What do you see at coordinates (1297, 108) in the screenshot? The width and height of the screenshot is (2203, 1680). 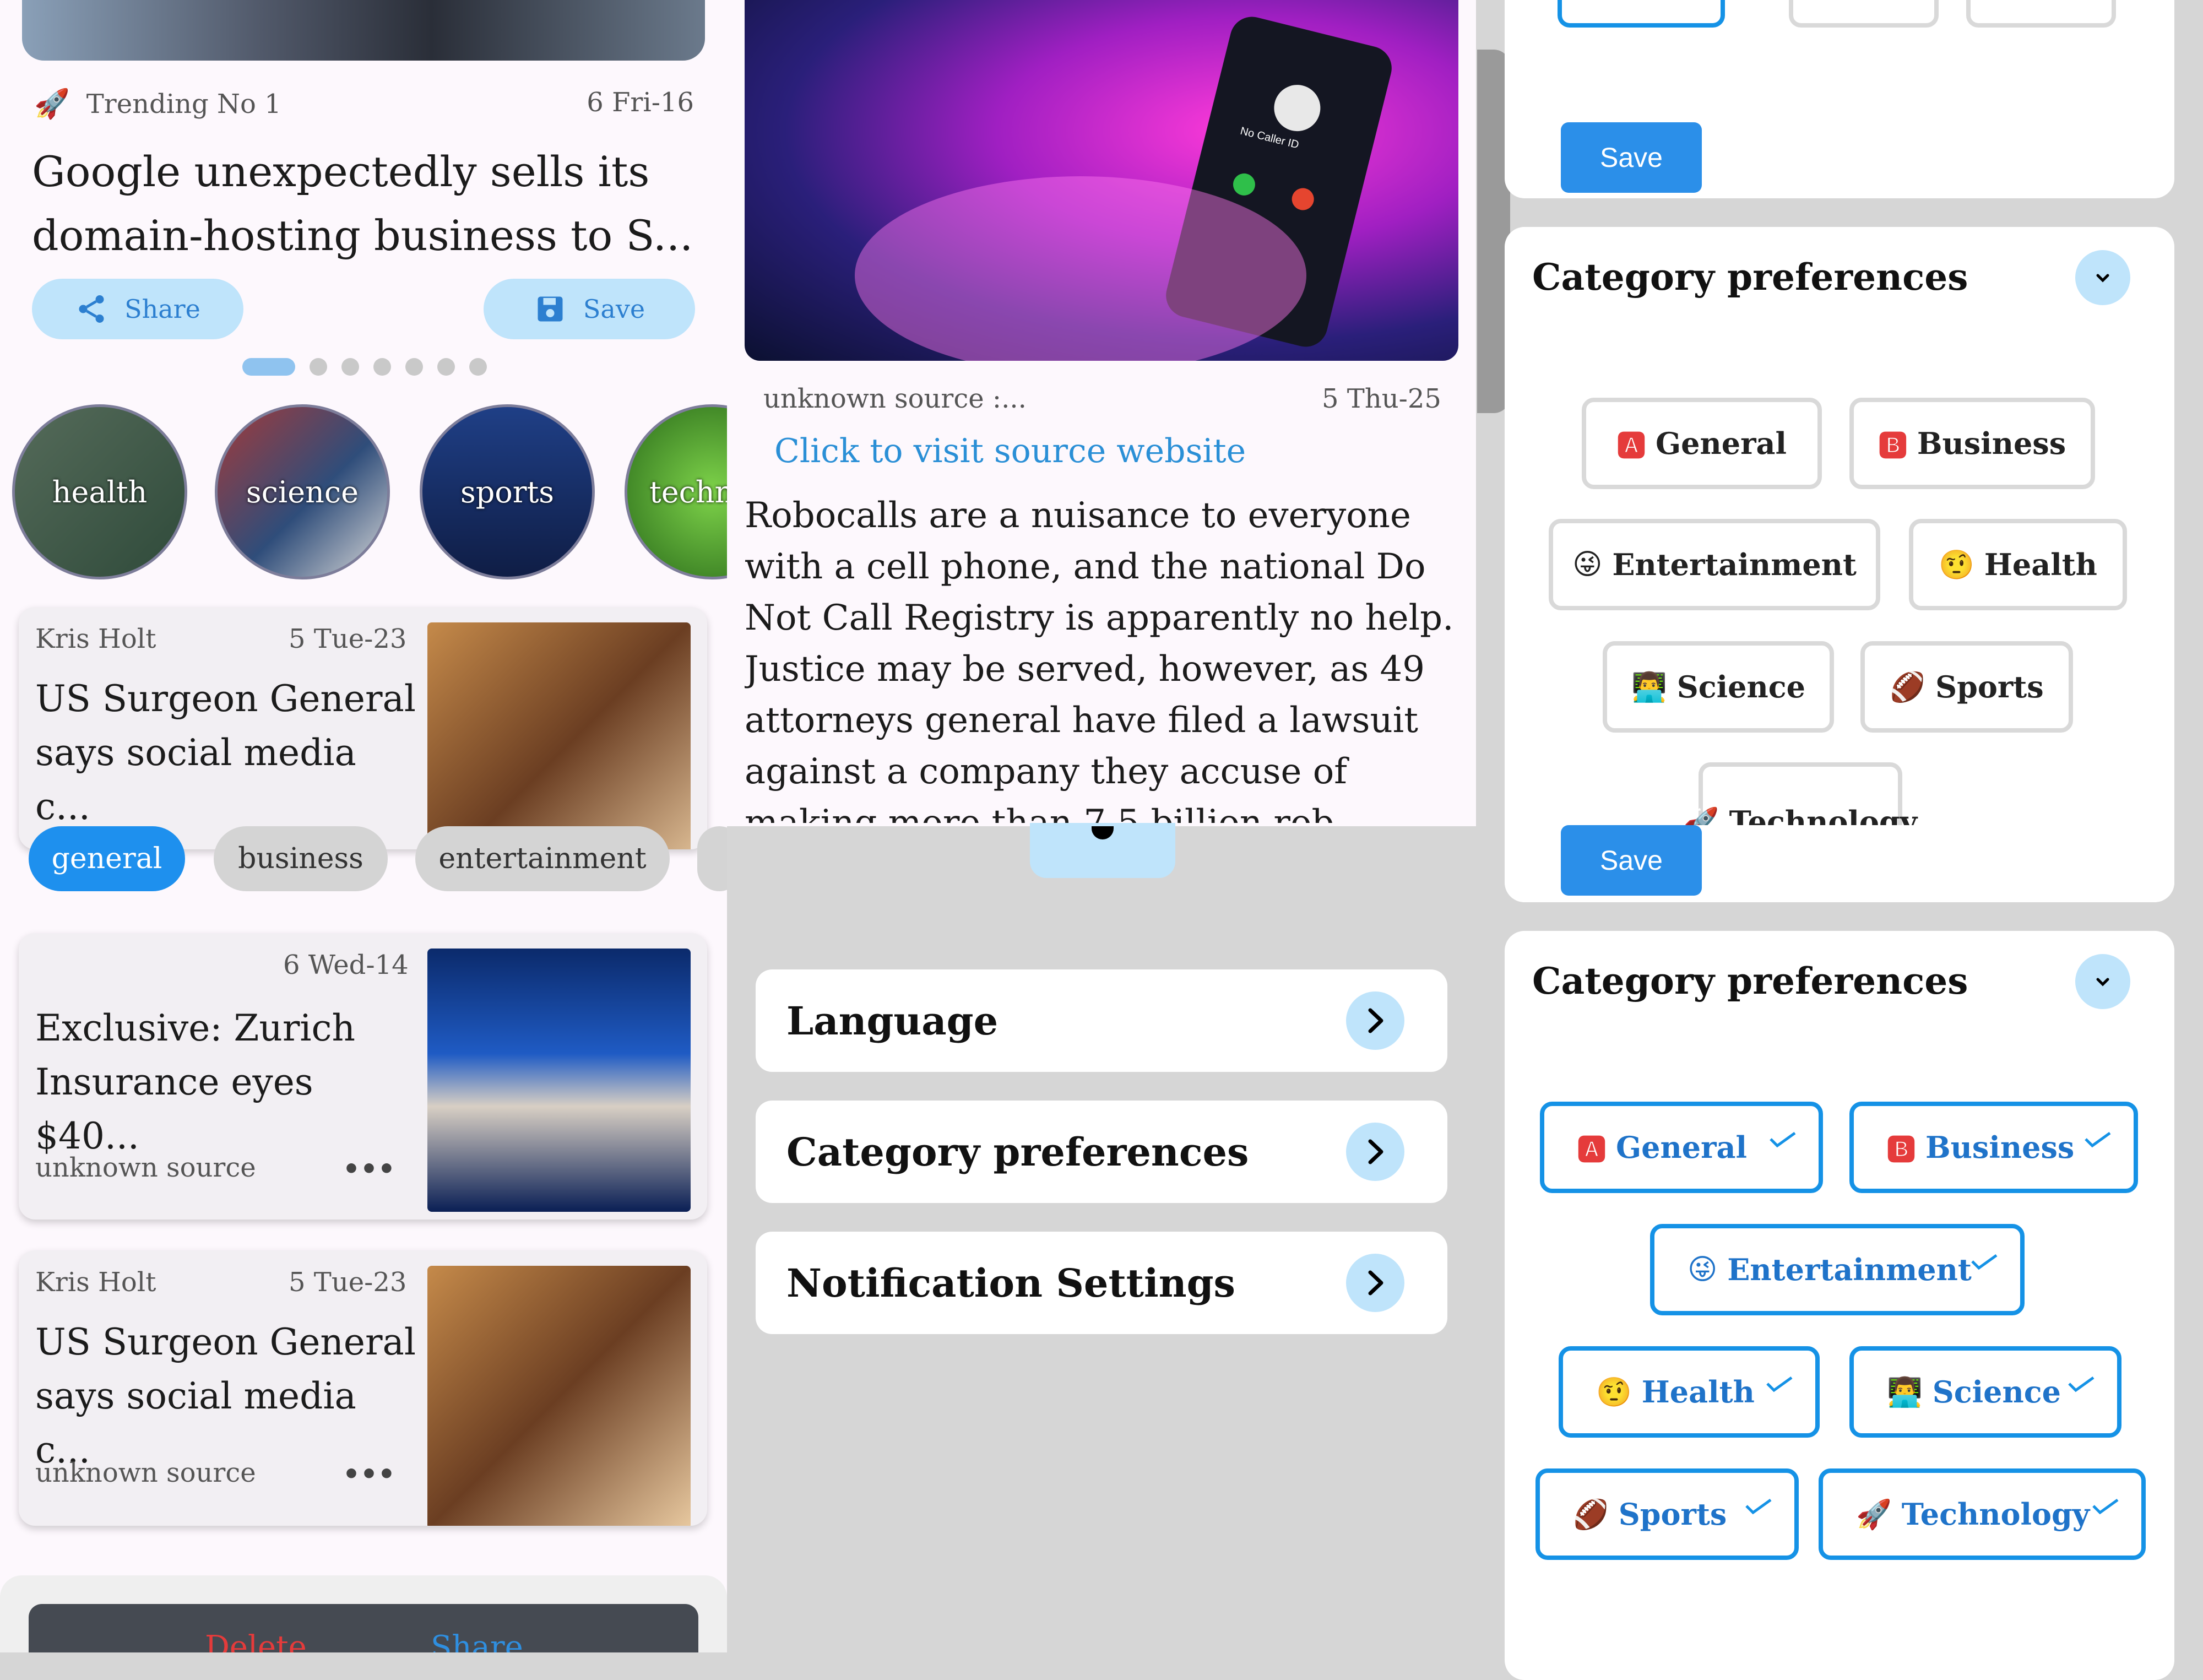 I see `avatar-icon` at bounding box center [1297, 108].